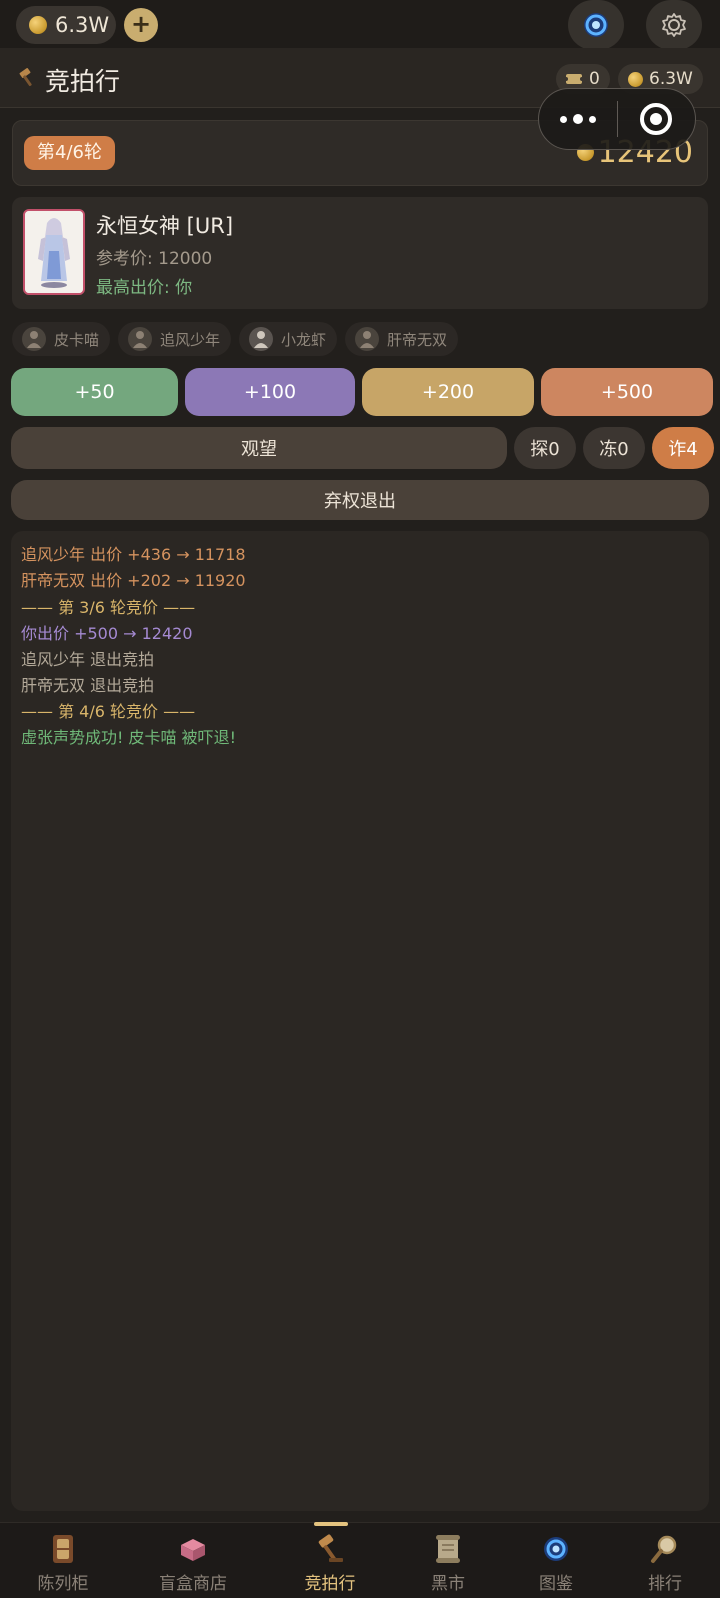 Image resolution: width=720 pixels, height=1598 pixels. I want to click on more-button, so click(578, 119).